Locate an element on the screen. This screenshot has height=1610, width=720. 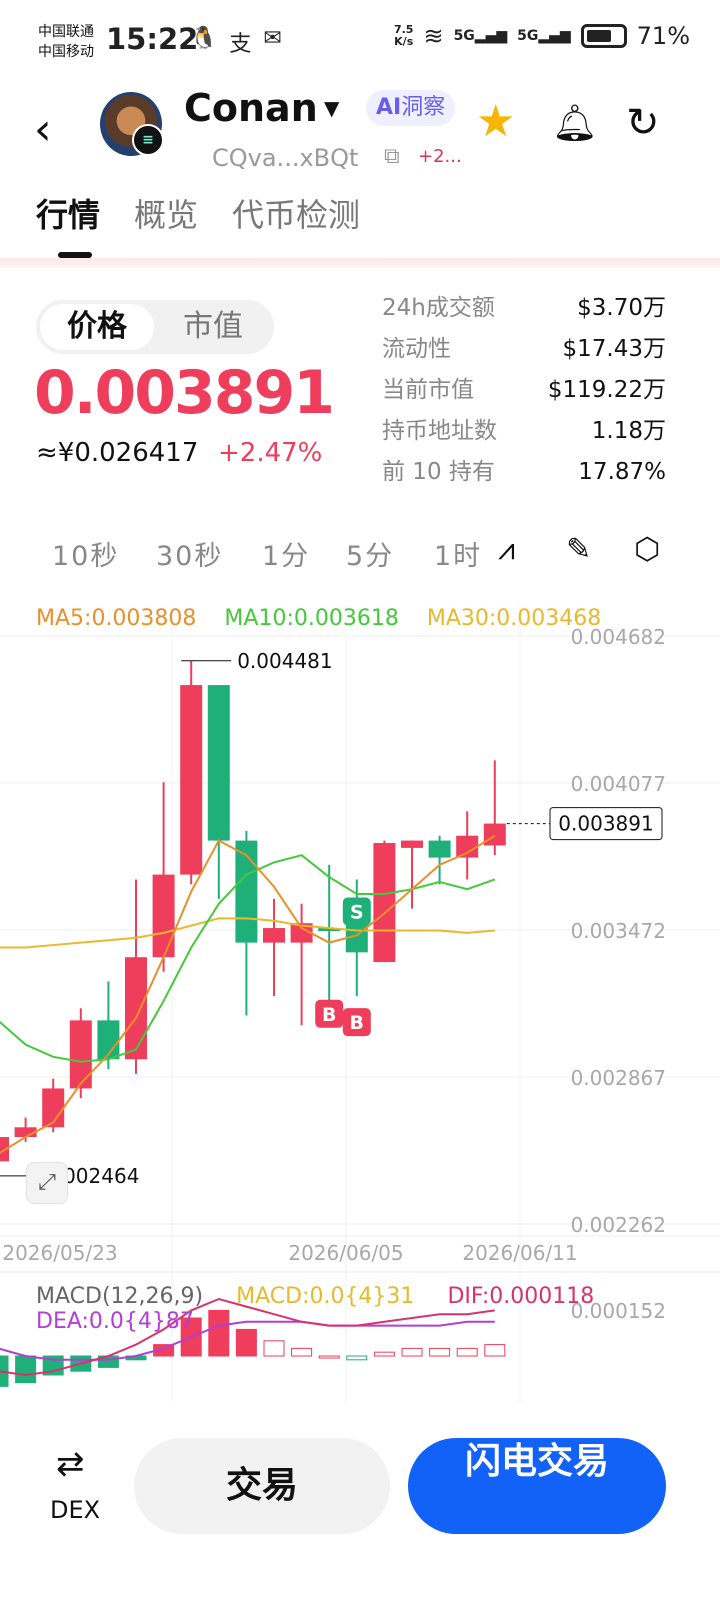
token-address: CQva...xBQt is located at coordinates (285, 158).